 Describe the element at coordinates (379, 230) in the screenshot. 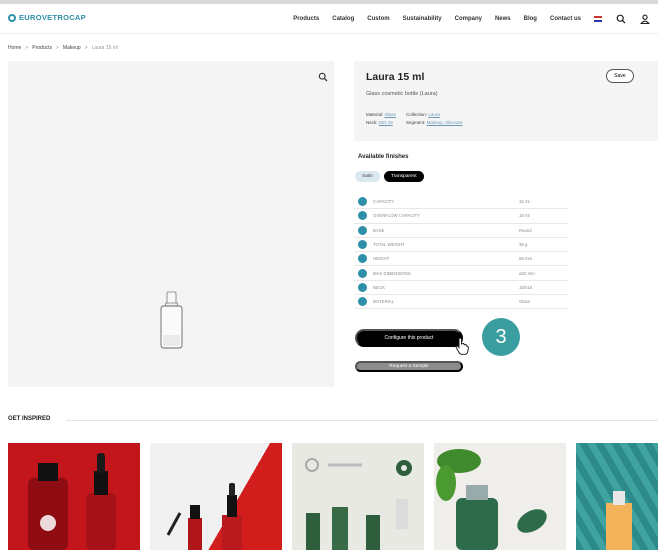

I see `spec-label: Base` at that location.